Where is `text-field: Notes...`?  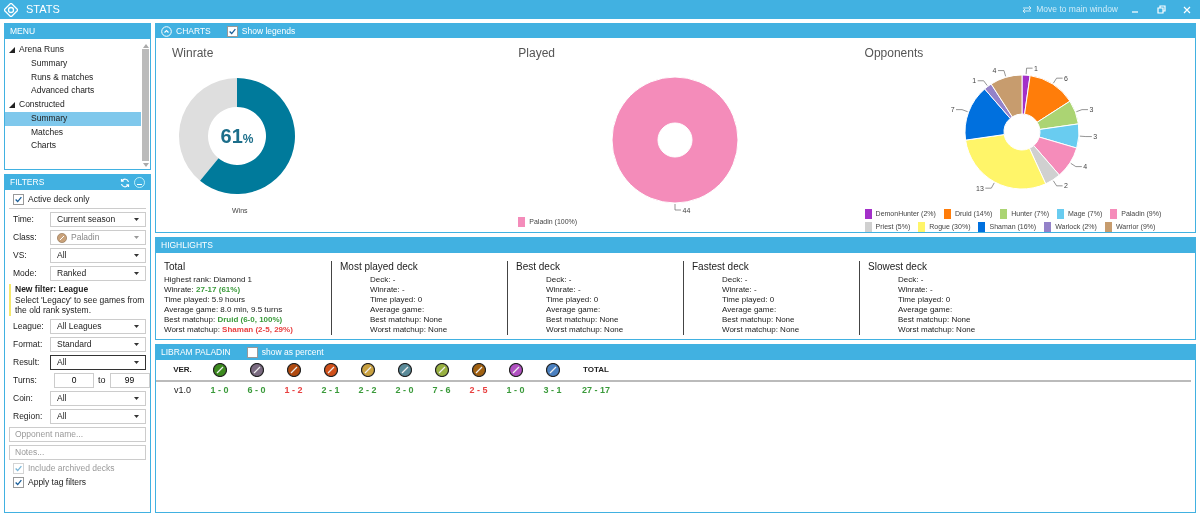
text-field: Notes... is located at coordinates (77, 452).